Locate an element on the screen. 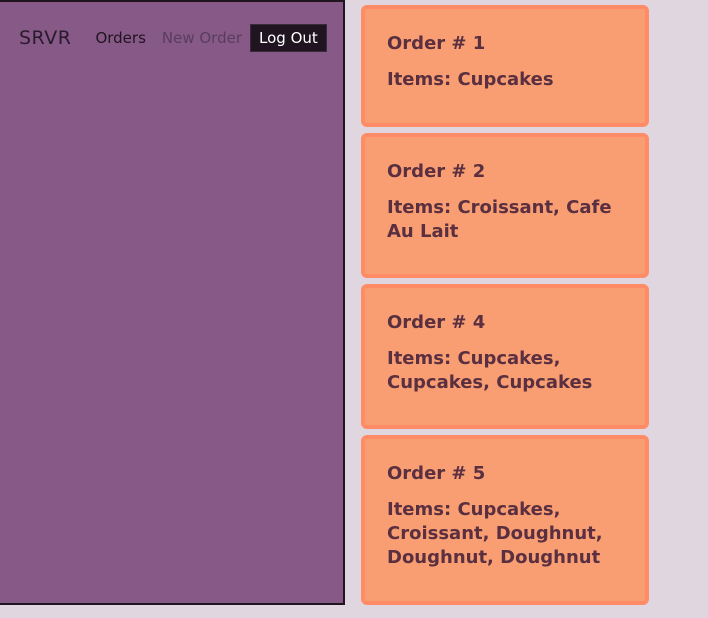 Image resolution: width=708 pixels, height=618 pixels. order-items: Items: Cupcakes is located at coordinates (470, 79).